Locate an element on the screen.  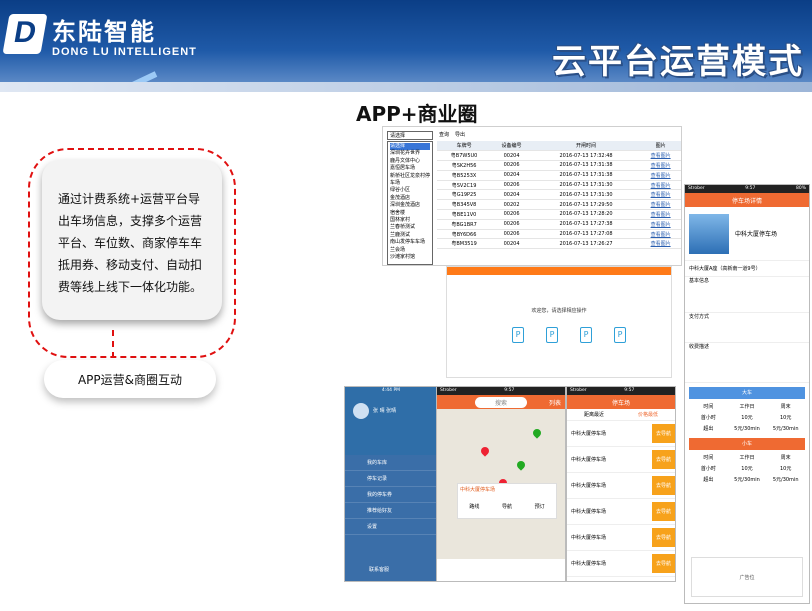
small-car-tab: 小车 is located at coordinates (747, 444).